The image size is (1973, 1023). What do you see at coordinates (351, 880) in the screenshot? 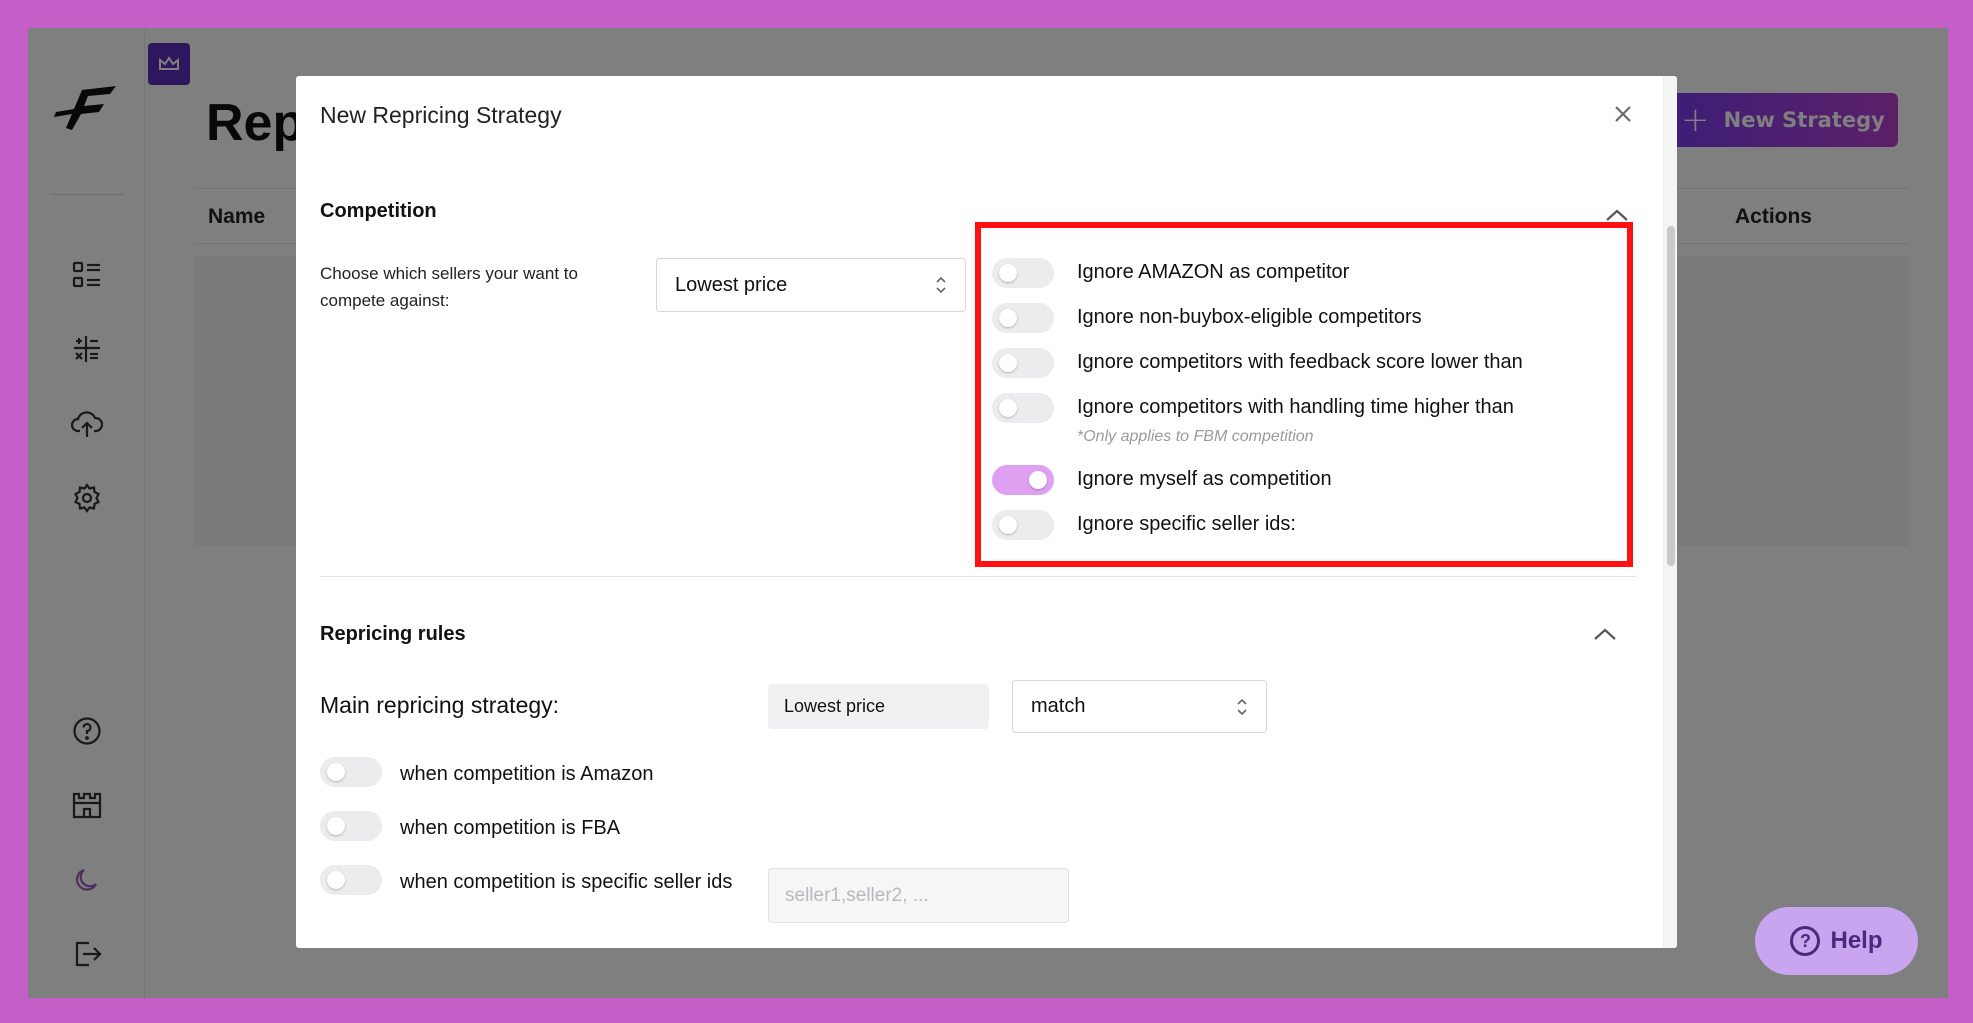
I see `toggle-competition-seller-ids` at bounding box center [351, 880].